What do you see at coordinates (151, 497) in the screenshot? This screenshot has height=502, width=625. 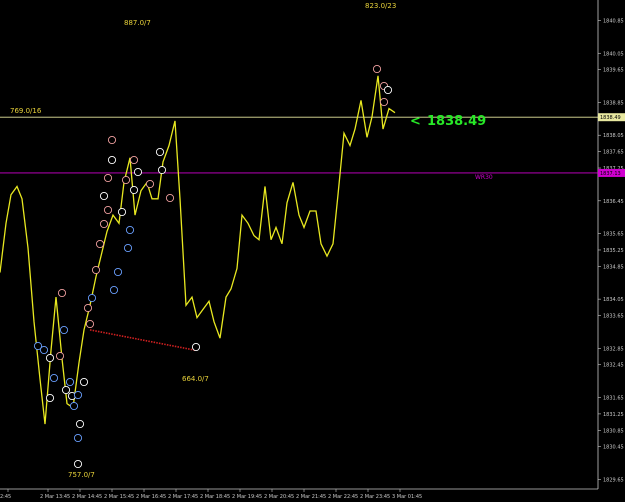 I see `time-tick-label: 2 Mar 16:45` at bounding box center [151, 497].